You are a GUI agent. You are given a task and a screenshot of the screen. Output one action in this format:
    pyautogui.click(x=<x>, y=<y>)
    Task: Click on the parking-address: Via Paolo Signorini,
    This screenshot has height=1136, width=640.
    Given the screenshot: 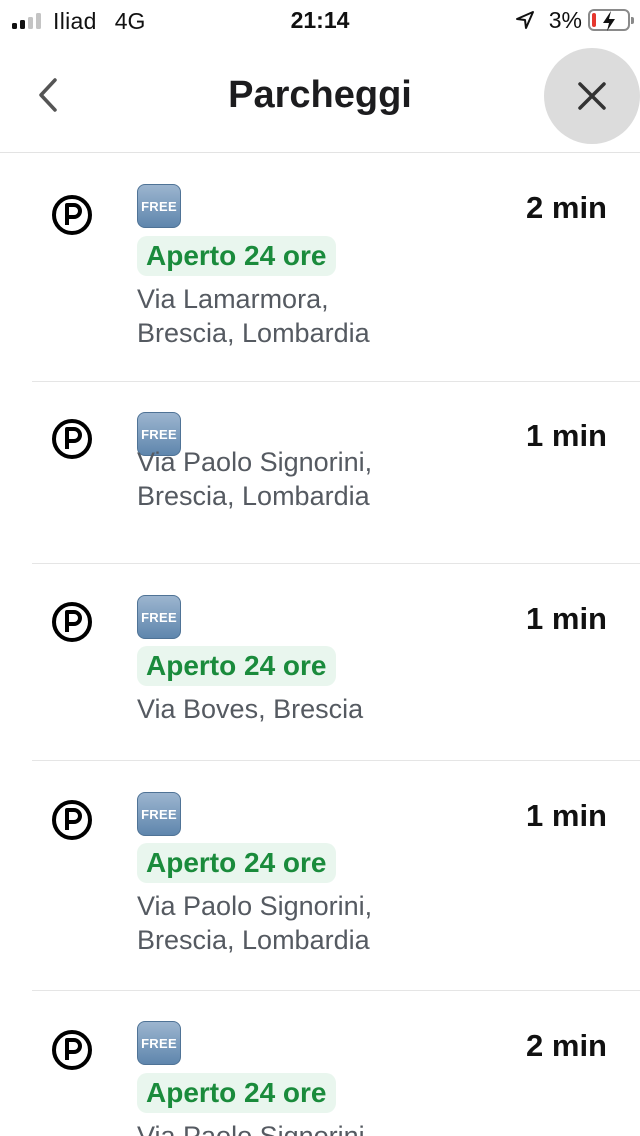 What is the action you would take?
    pyautogui.click(x=357, y=1127)
    